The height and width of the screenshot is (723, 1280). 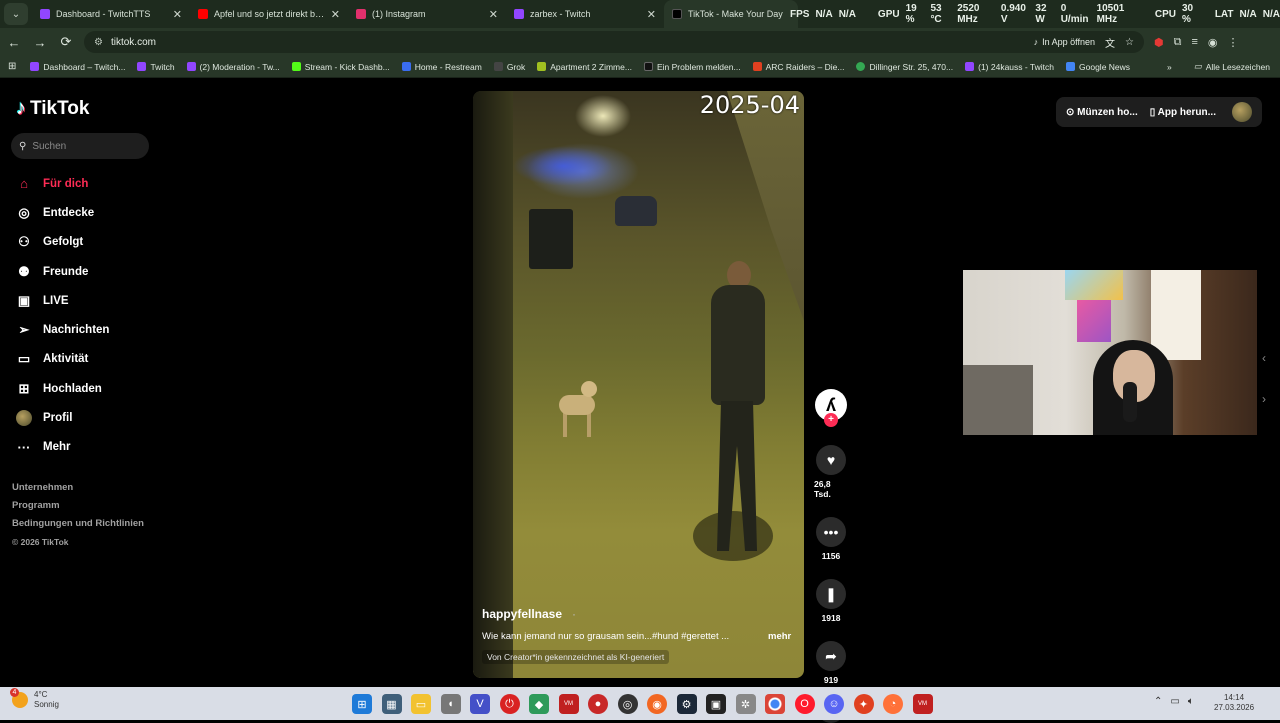 I want to click on bookmark-icon: ❚, so click(x=831, y=594).